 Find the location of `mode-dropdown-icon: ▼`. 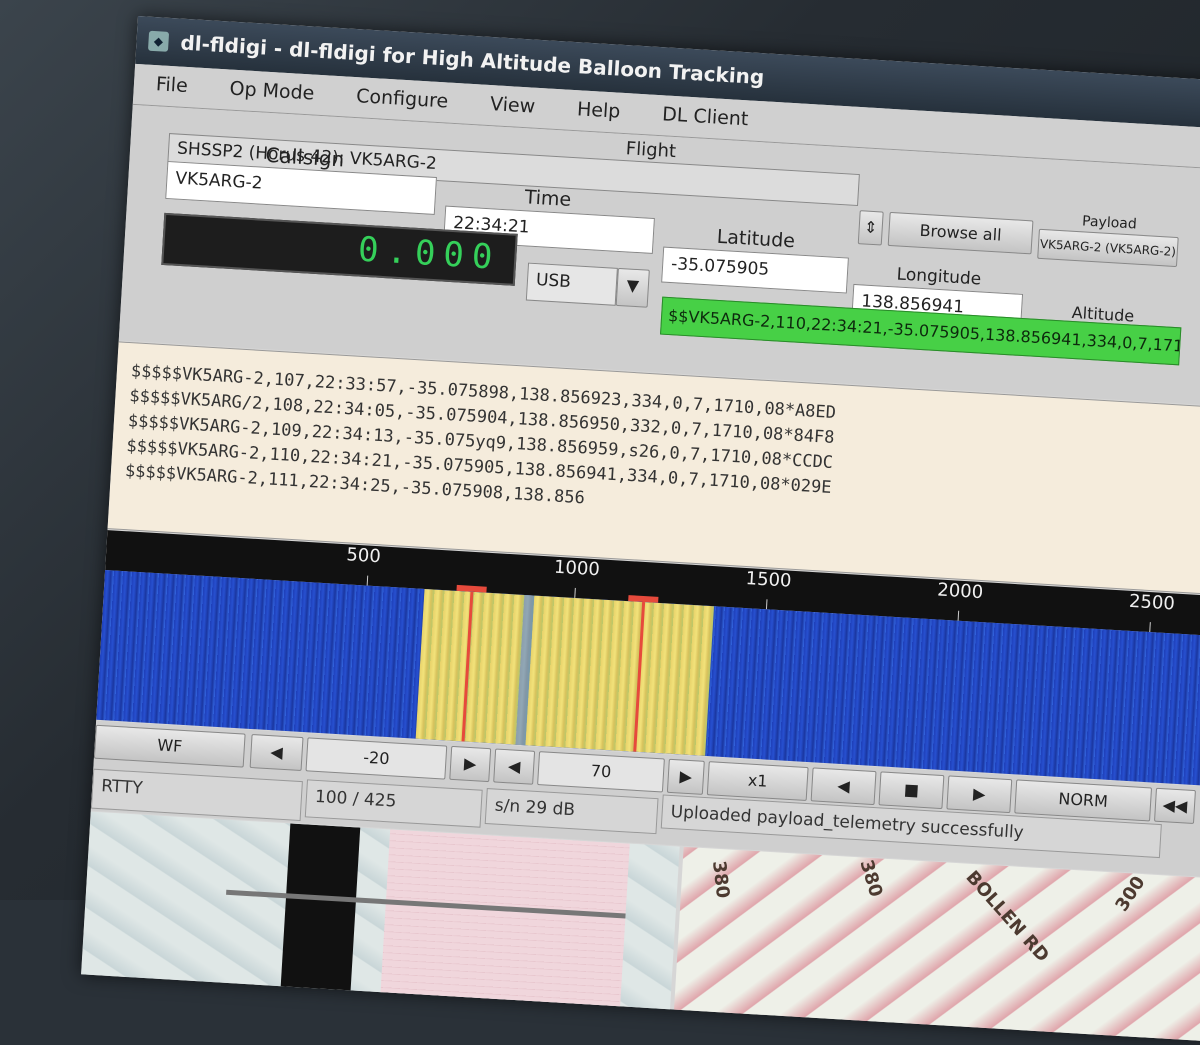

mode-dropdown-icon: ▼ is located at coordinates (632, 287).